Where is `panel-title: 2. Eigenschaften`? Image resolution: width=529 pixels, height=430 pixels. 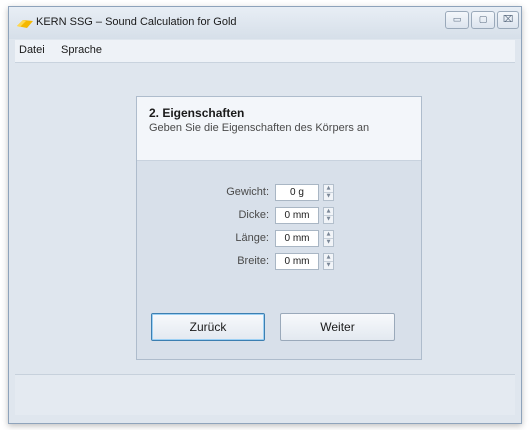 panel-title: 2. Eigenschaften is located at coordinates (197, 113).